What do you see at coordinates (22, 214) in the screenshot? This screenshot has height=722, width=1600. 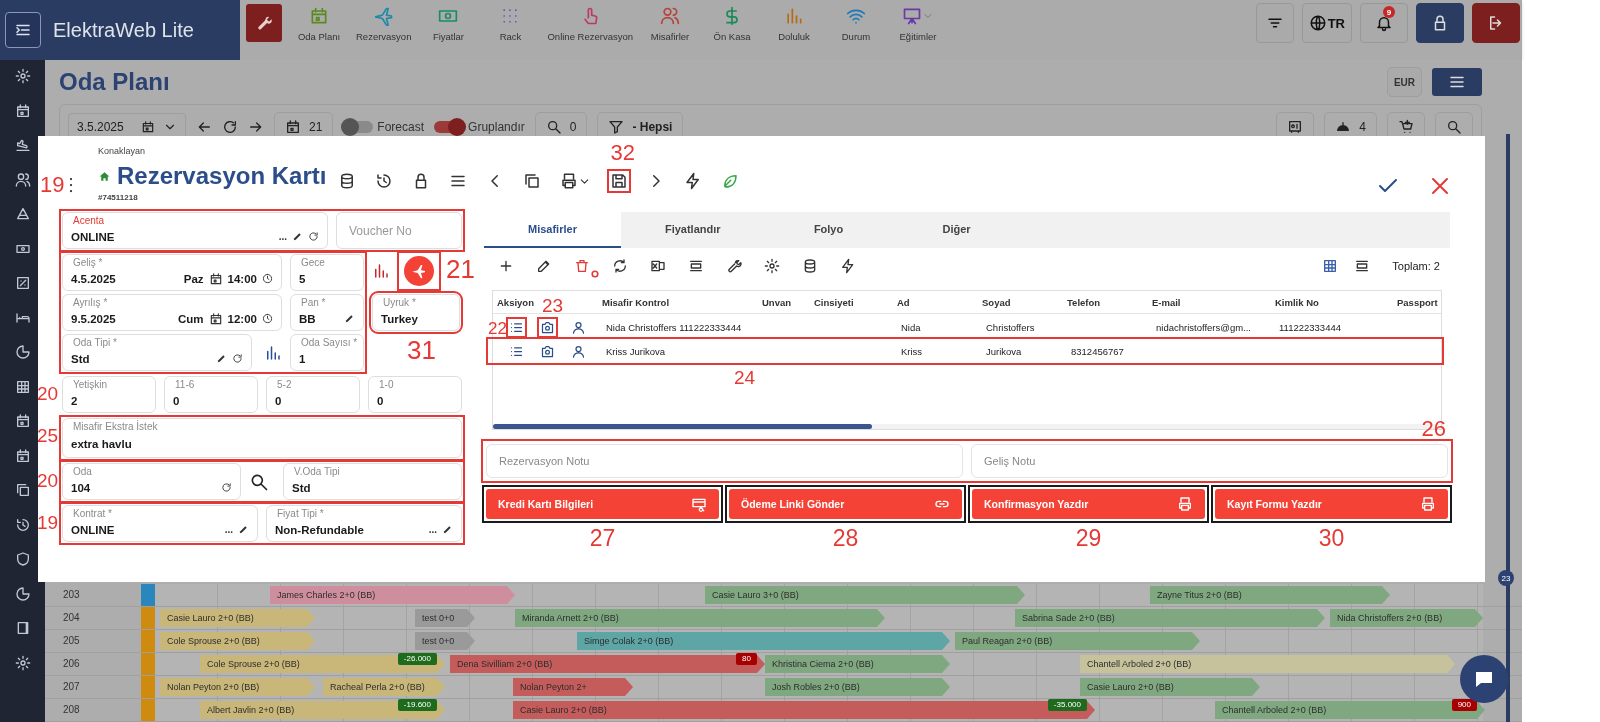 I see `triangle-icon` at bounding box center [22, 214].